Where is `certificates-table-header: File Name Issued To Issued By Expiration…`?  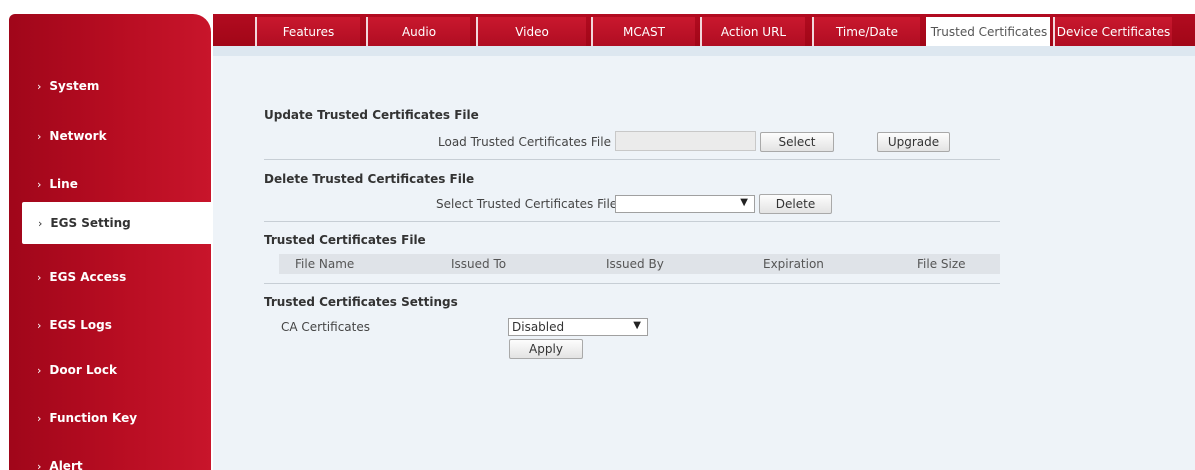 certificates-table-header: File Name Issued To Issued By Expiration… is located at coordinates (639, 264).